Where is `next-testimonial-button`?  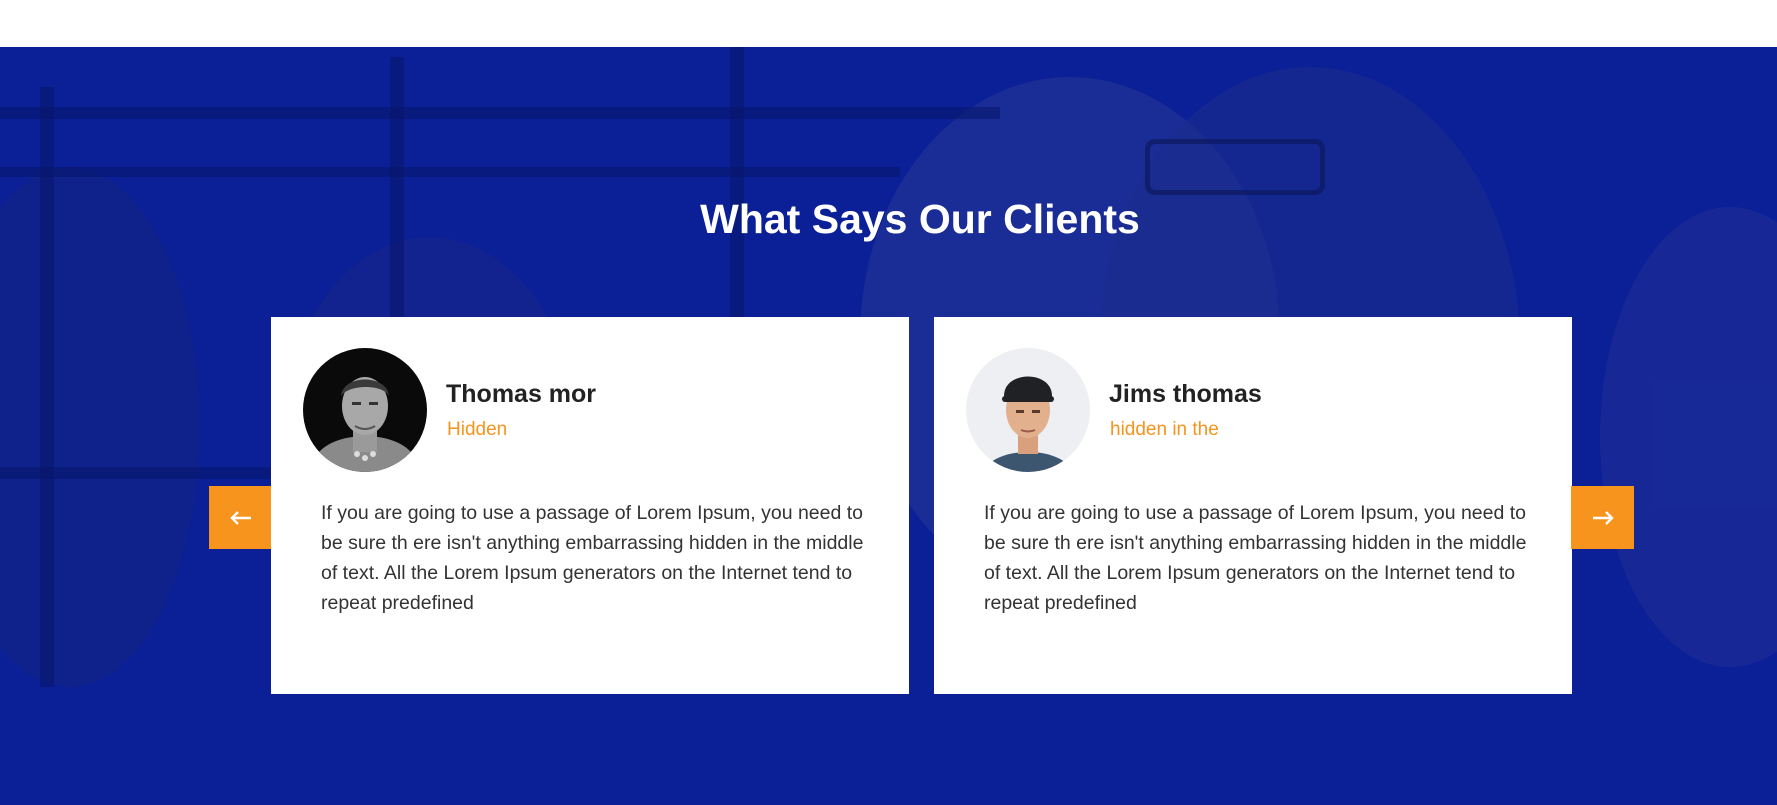
next-testimonial-button is located at coordinates (1602, 517).